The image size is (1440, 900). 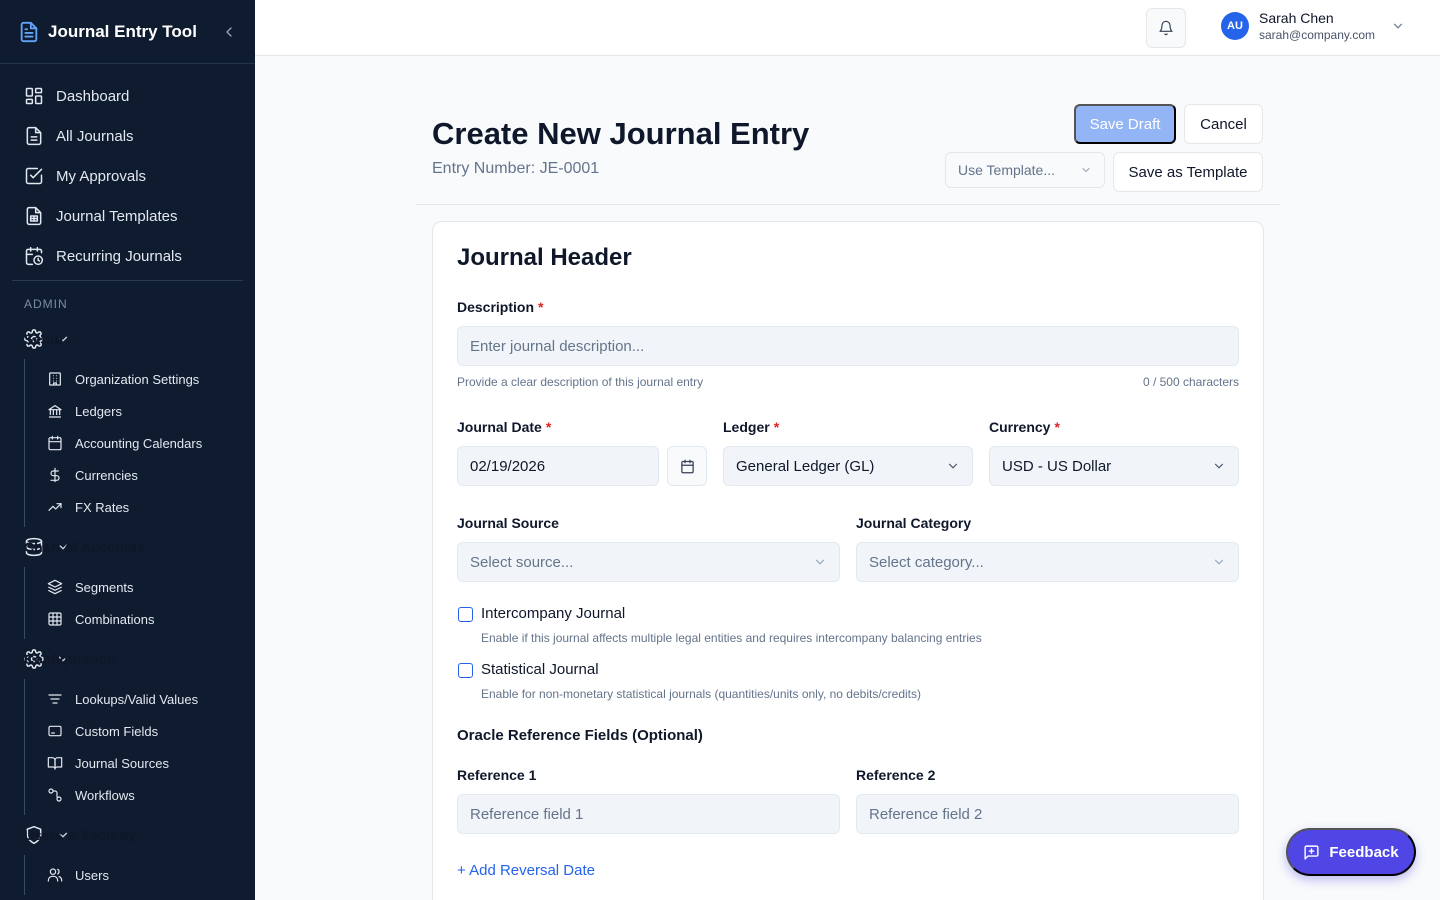 I want to click on add-reversal-date-link: + Add Reversal Date, so click(x=526, y=870).